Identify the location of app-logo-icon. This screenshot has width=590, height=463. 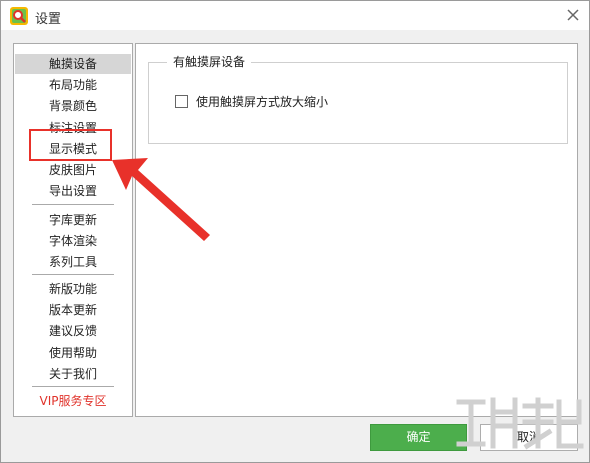
(19, 16).